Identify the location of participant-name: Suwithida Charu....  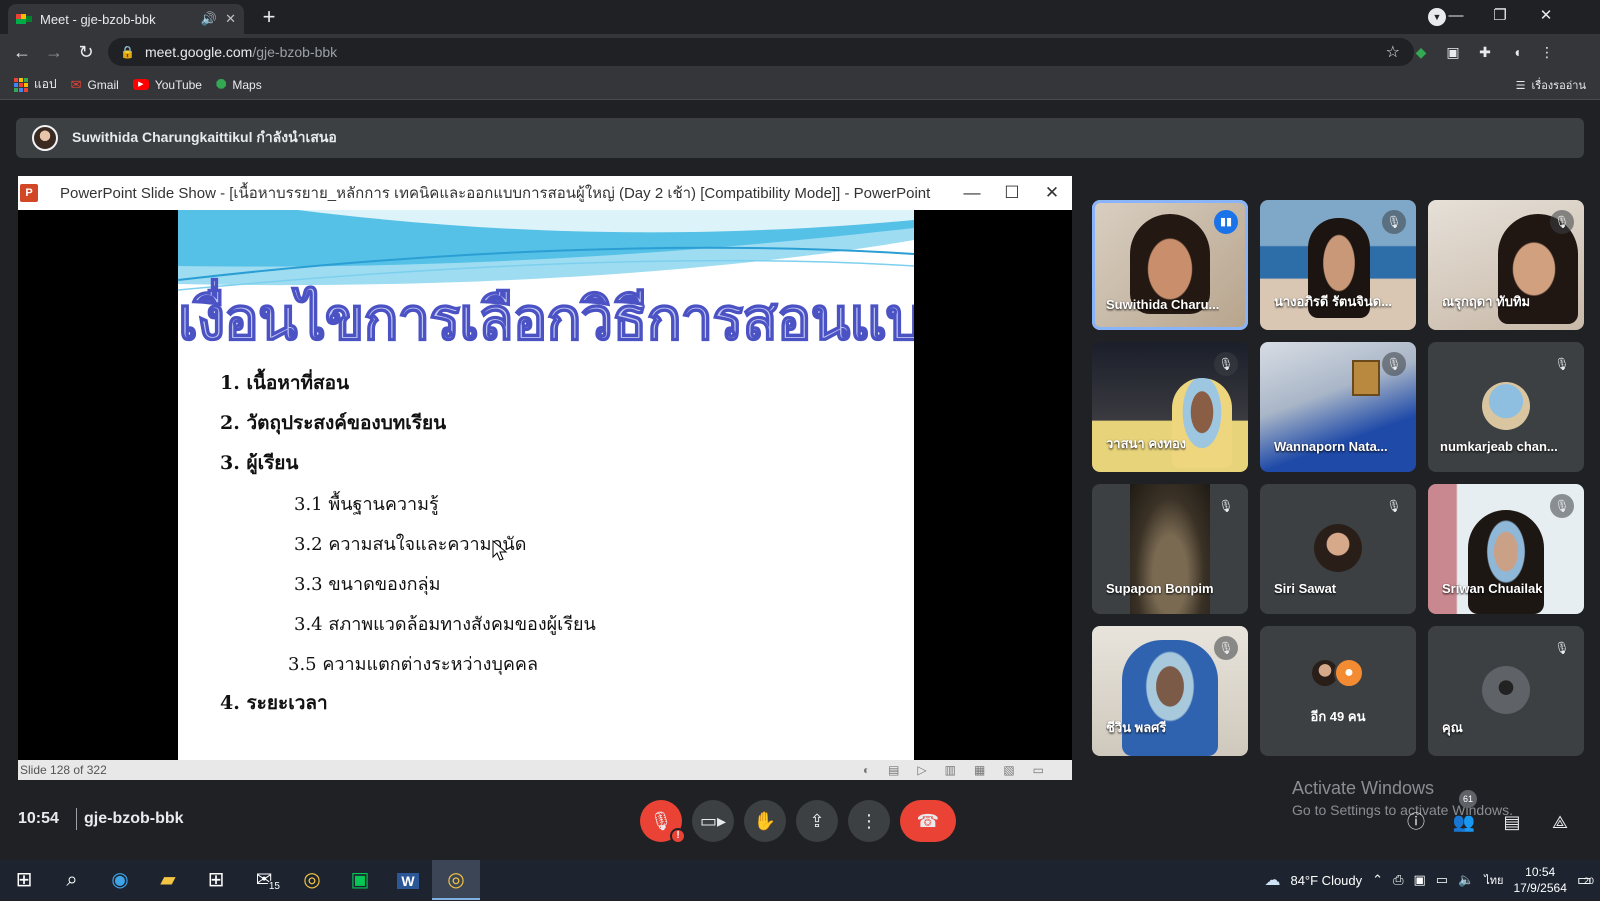
(1163, 304).